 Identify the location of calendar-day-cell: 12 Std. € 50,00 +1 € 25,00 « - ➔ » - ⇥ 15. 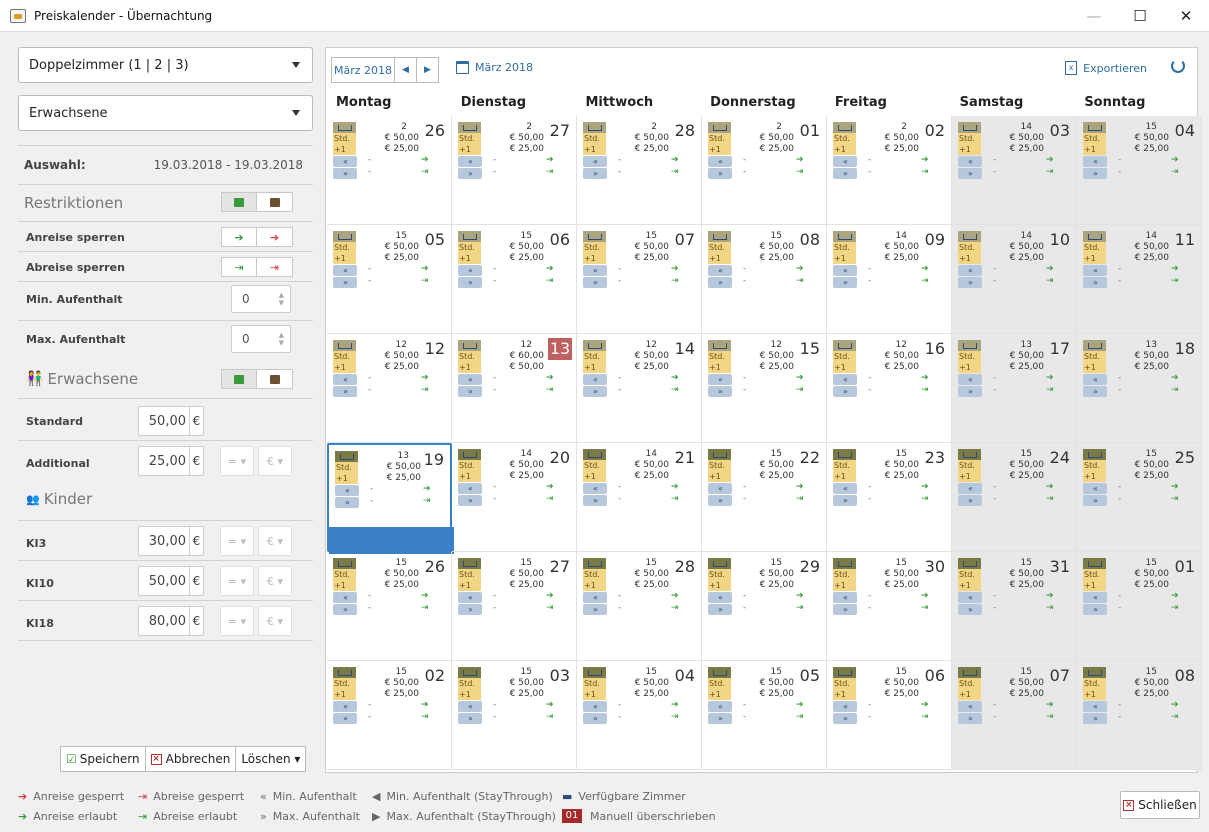
(764, 388).